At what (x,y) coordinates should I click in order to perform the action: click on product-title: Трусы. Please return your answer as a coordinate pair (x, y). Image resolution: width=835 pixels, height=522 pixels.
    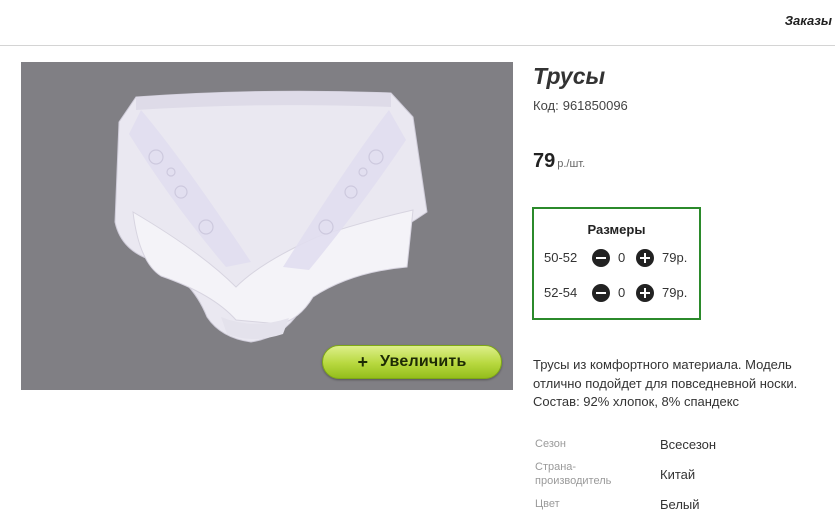
    Looking at the image, I should click on (569, 76).